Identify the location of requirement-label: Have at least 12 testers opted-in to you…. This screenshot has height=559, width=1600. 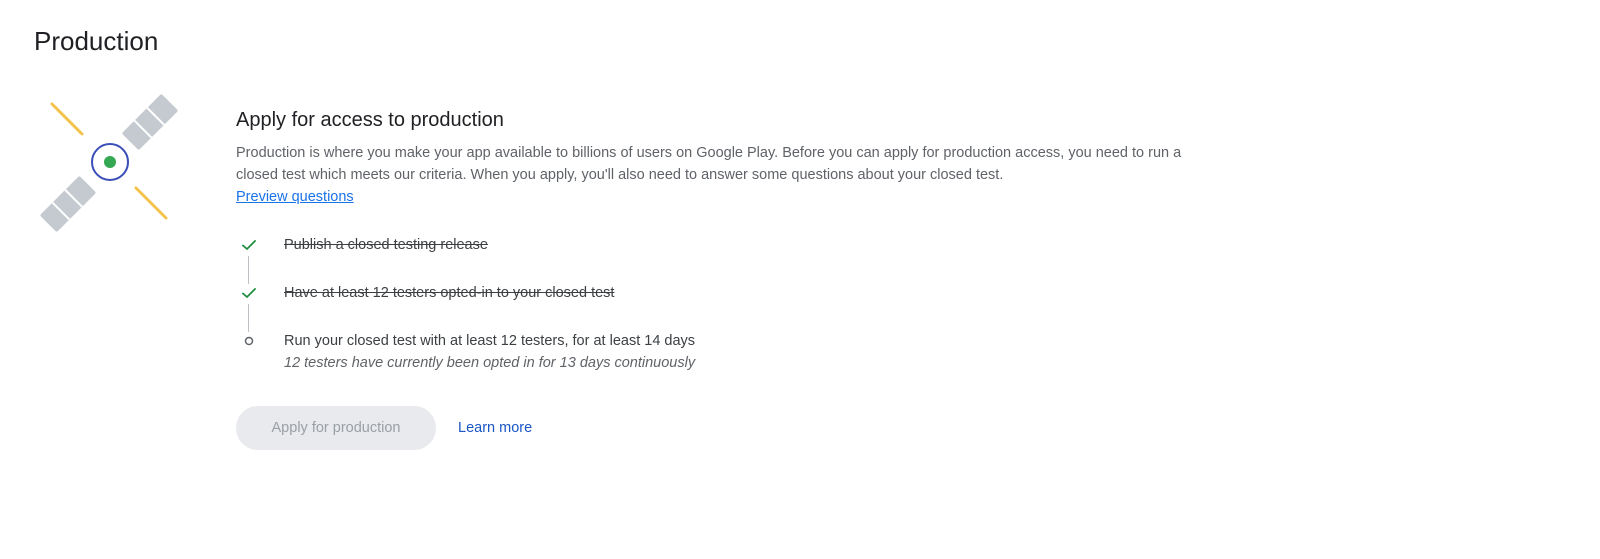
(449, 293).